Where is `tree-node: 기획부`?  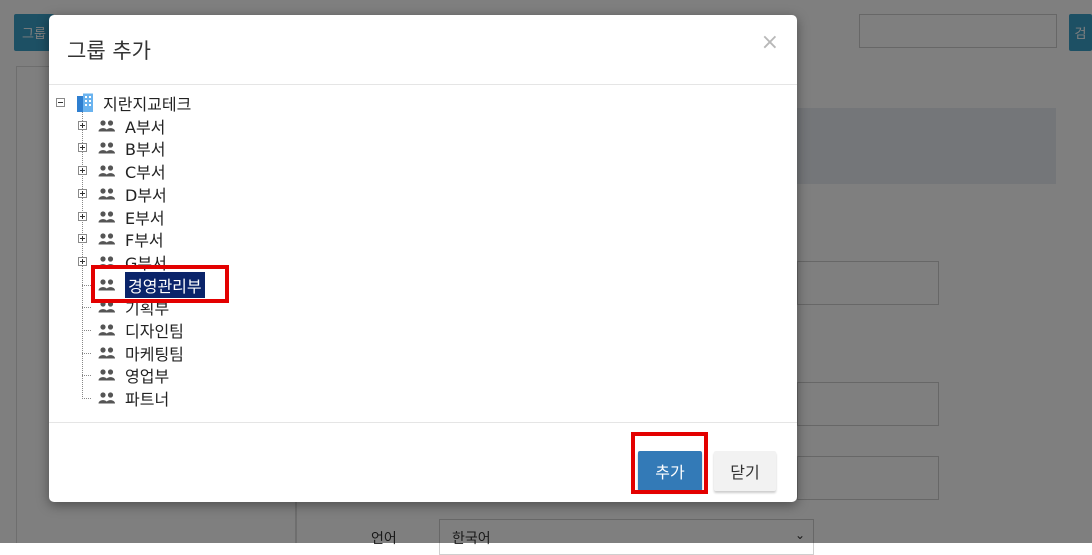
tree-node: 기획부 is located at coordinates (133, 307).